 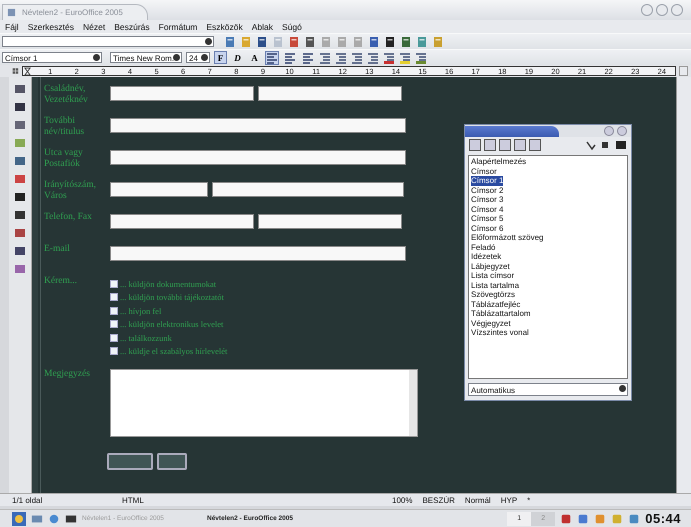 What do you see at coordinates (172, 324) in the screenshot?
I see `checkbox-label: ... küldjön elektronikus levelet` at bounding box center [172, 324].